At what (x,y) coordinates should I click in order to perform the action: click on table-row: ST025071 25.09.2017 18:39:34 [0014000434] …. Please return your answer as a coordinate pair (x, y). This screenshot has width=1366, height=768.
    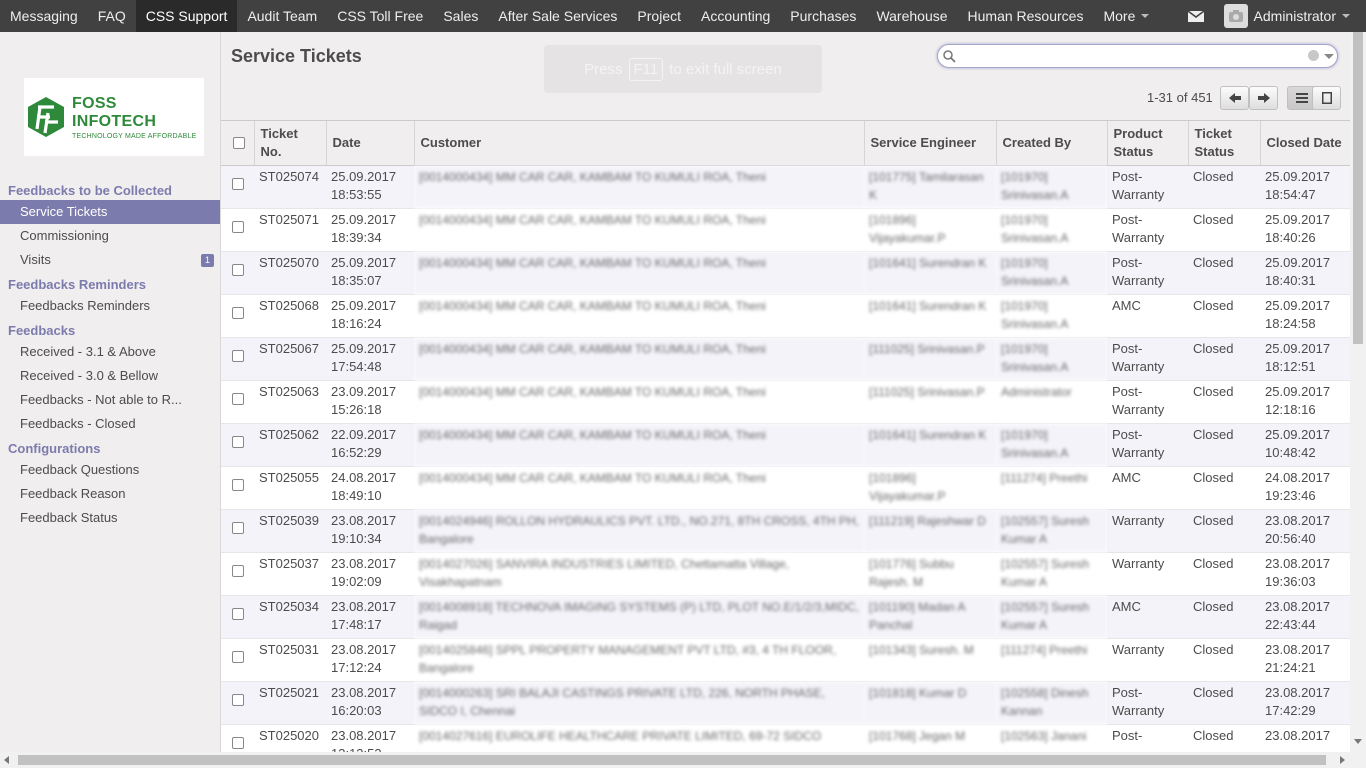
    Looking at the image, I should click on (785, 230).